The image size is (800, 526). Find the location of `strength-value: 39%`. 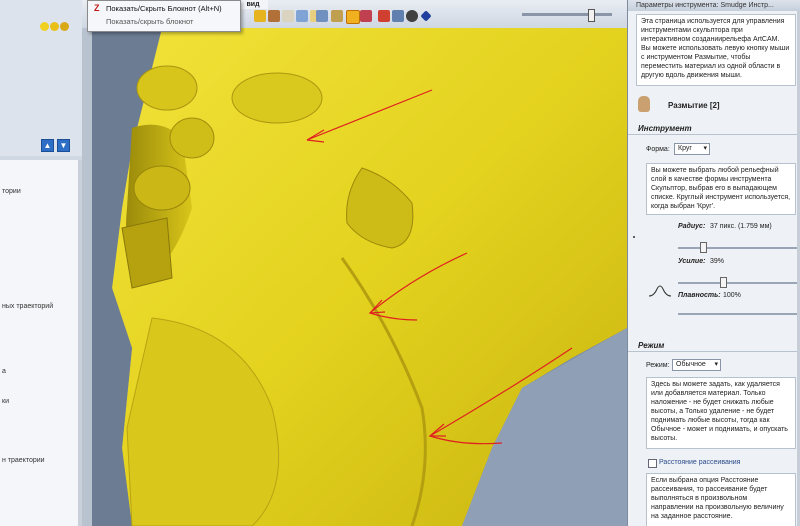

strength-value: 39% is located at coordinates (717, 261).